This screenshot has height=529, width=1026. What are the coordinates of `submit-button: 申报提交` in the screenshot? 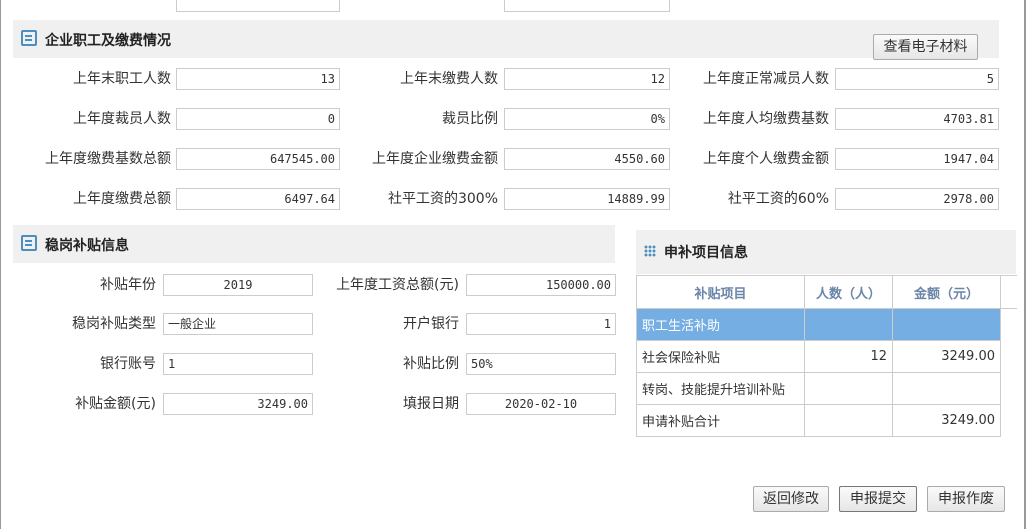 It's located at (878, 499).